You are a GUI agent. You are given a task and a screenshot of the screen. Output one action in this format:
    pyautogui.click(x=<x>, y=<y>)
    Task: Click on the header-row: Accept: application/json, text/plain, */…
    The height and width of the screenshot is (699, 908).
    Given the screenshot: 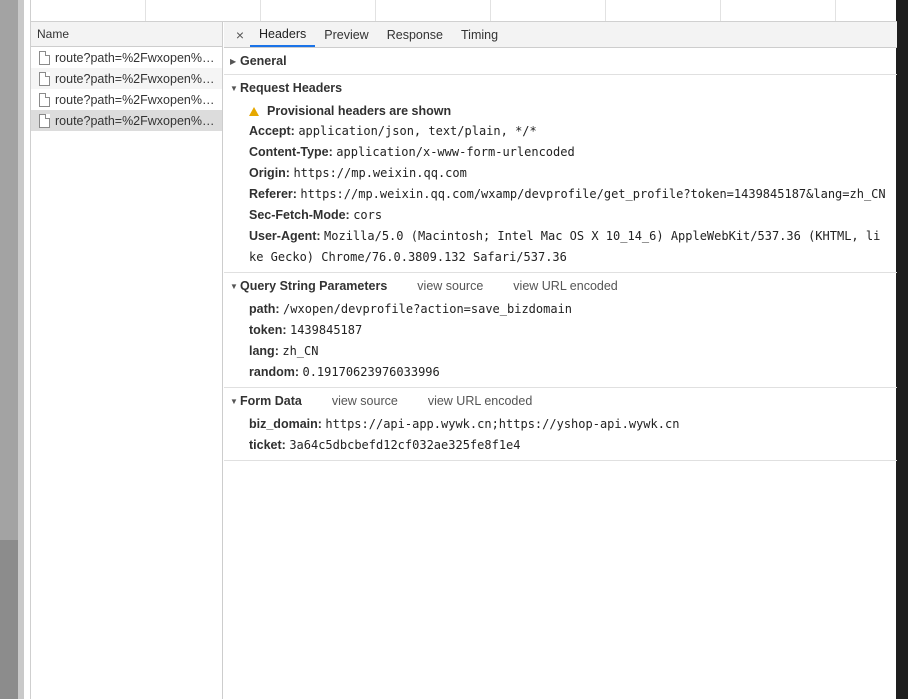 What is the action you would take?
    pyautogui.click(x=568, y=131)
    